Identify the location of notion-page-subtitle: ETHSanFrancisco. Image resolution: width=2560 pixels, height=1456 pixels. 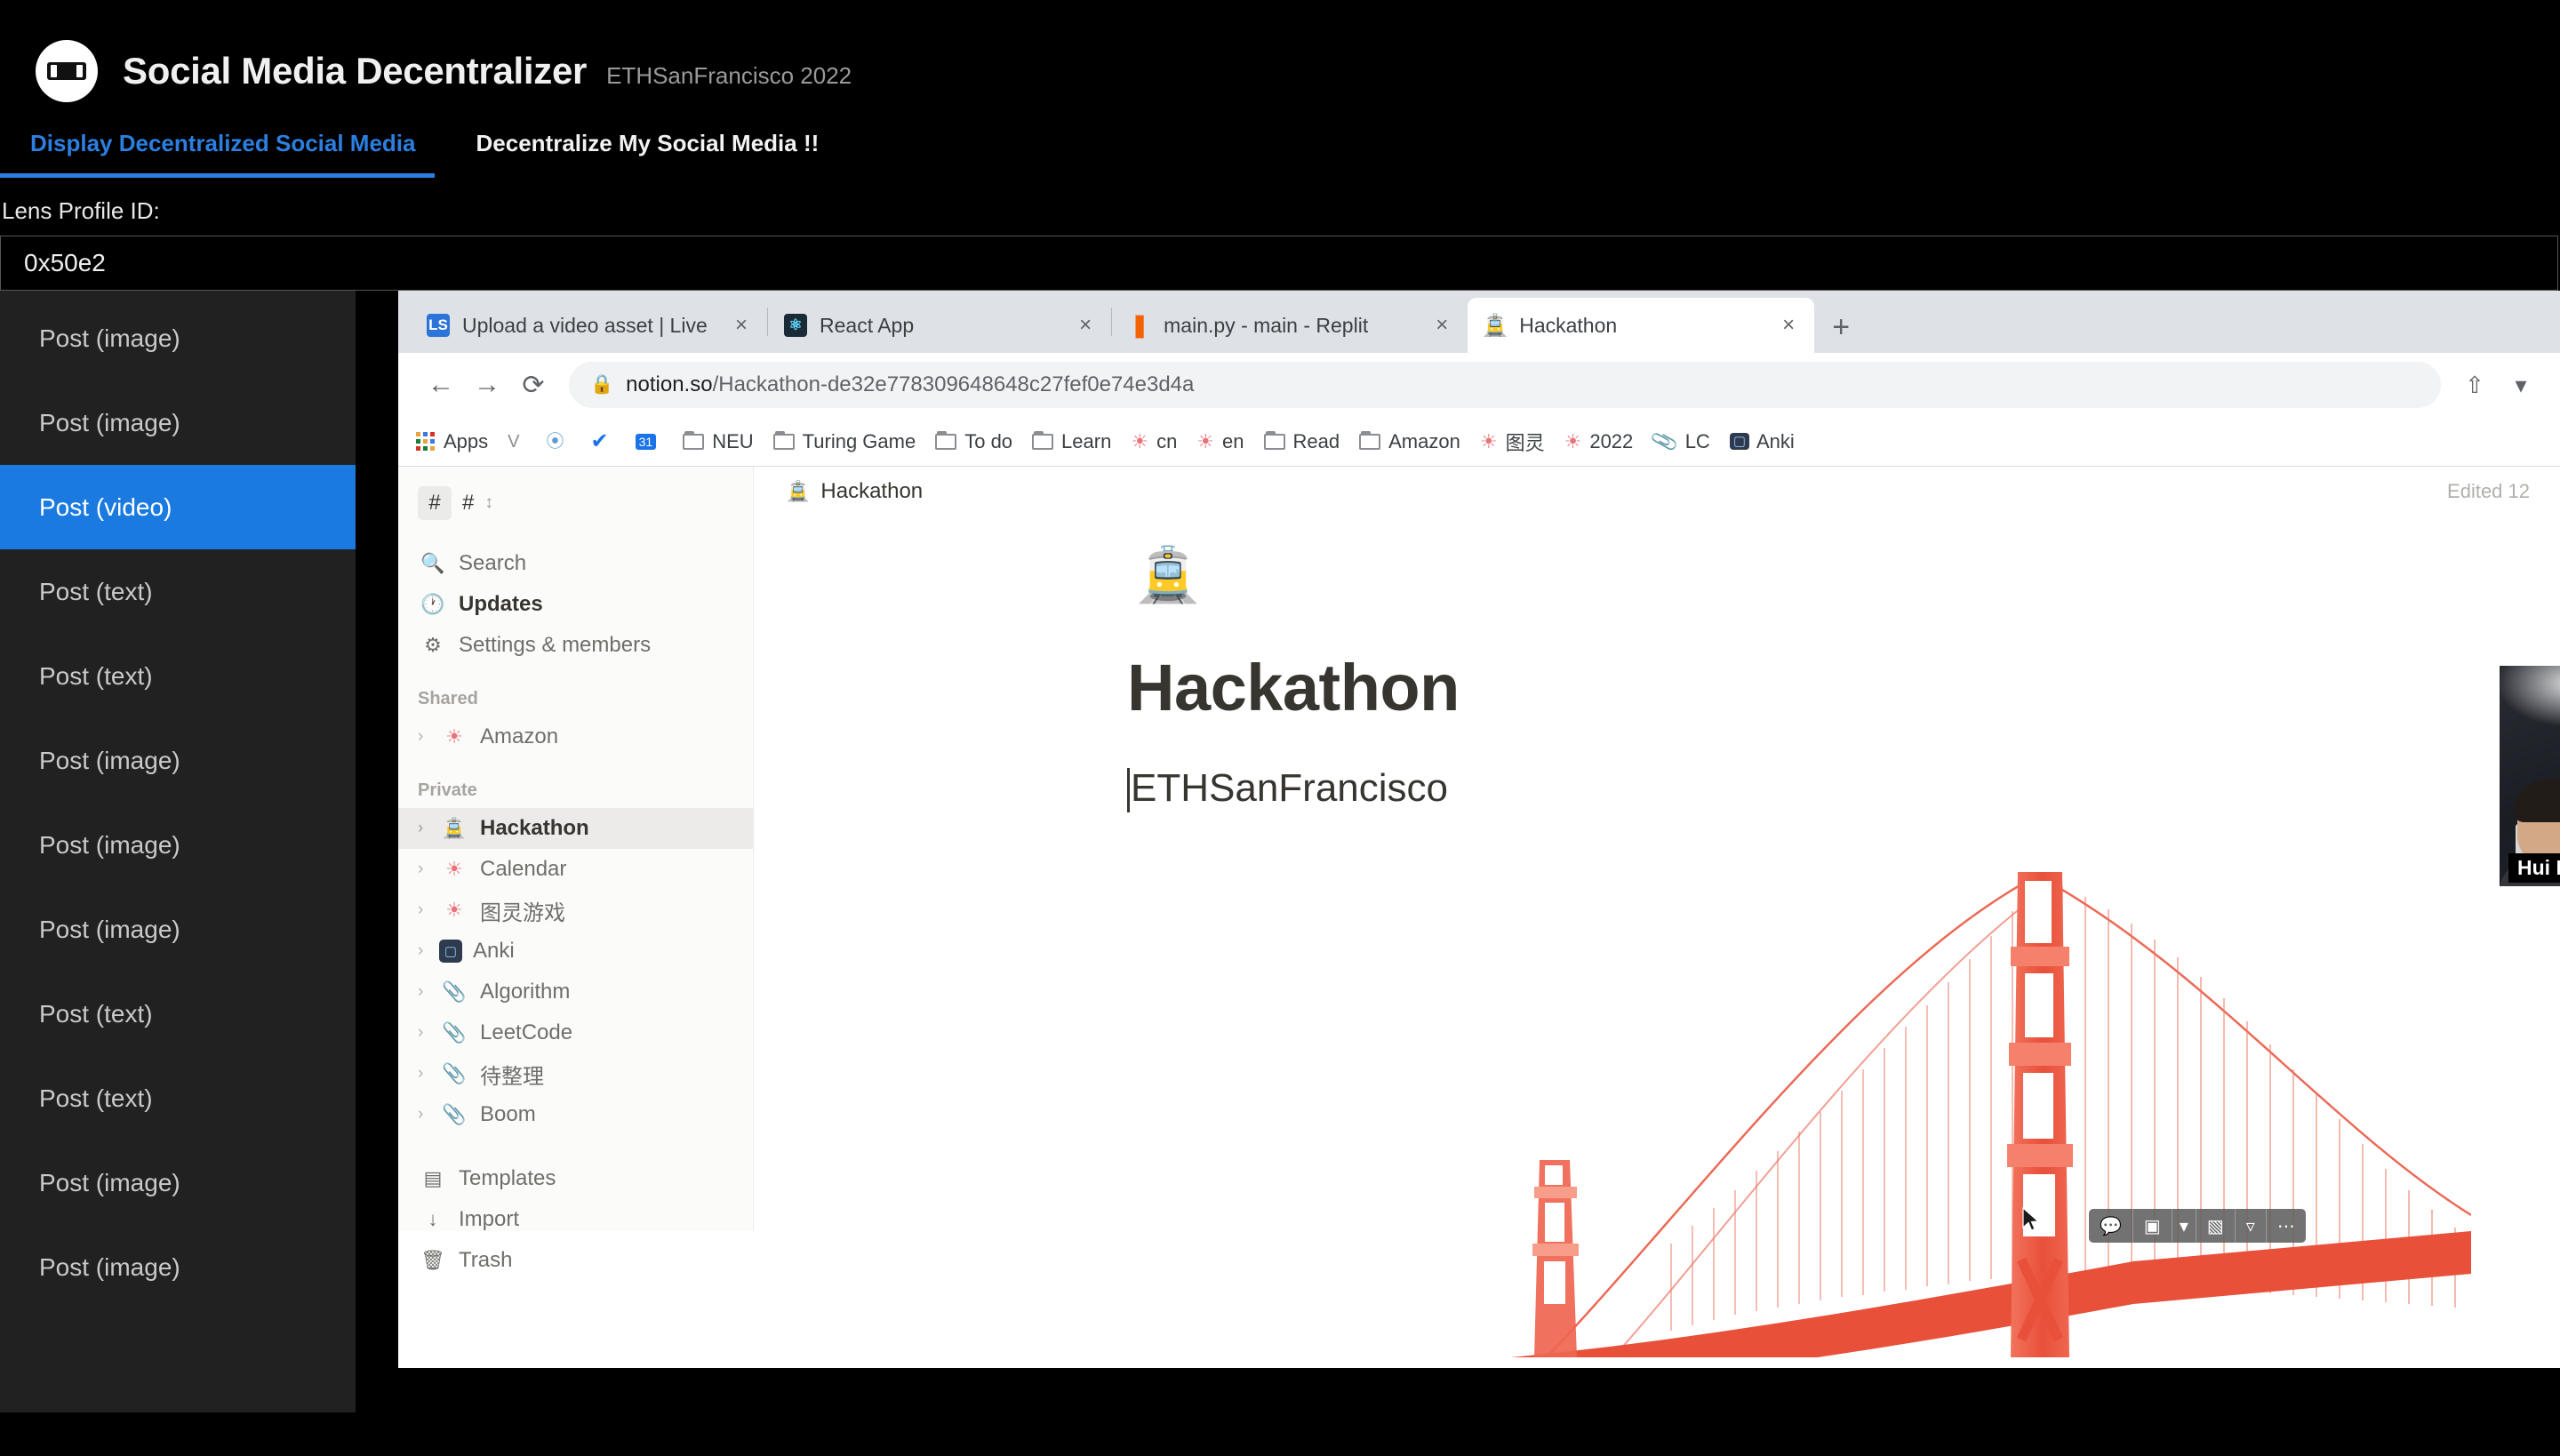
(1843, 789).